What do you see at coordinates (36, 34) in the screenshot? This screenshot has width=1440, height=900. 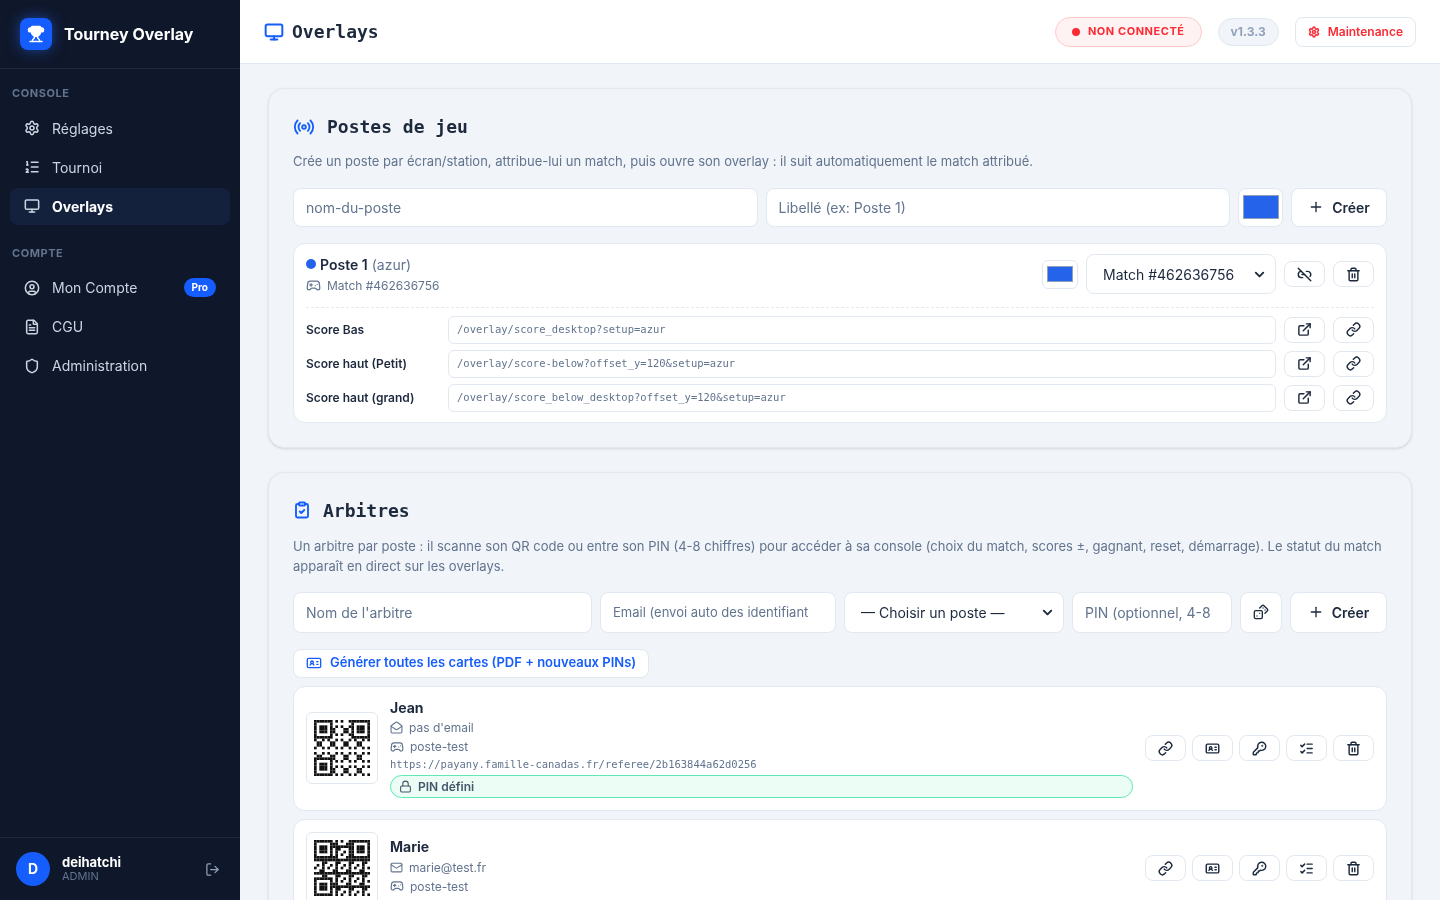 I see `trophy-logo-icon` at bounding box center [36, 34].